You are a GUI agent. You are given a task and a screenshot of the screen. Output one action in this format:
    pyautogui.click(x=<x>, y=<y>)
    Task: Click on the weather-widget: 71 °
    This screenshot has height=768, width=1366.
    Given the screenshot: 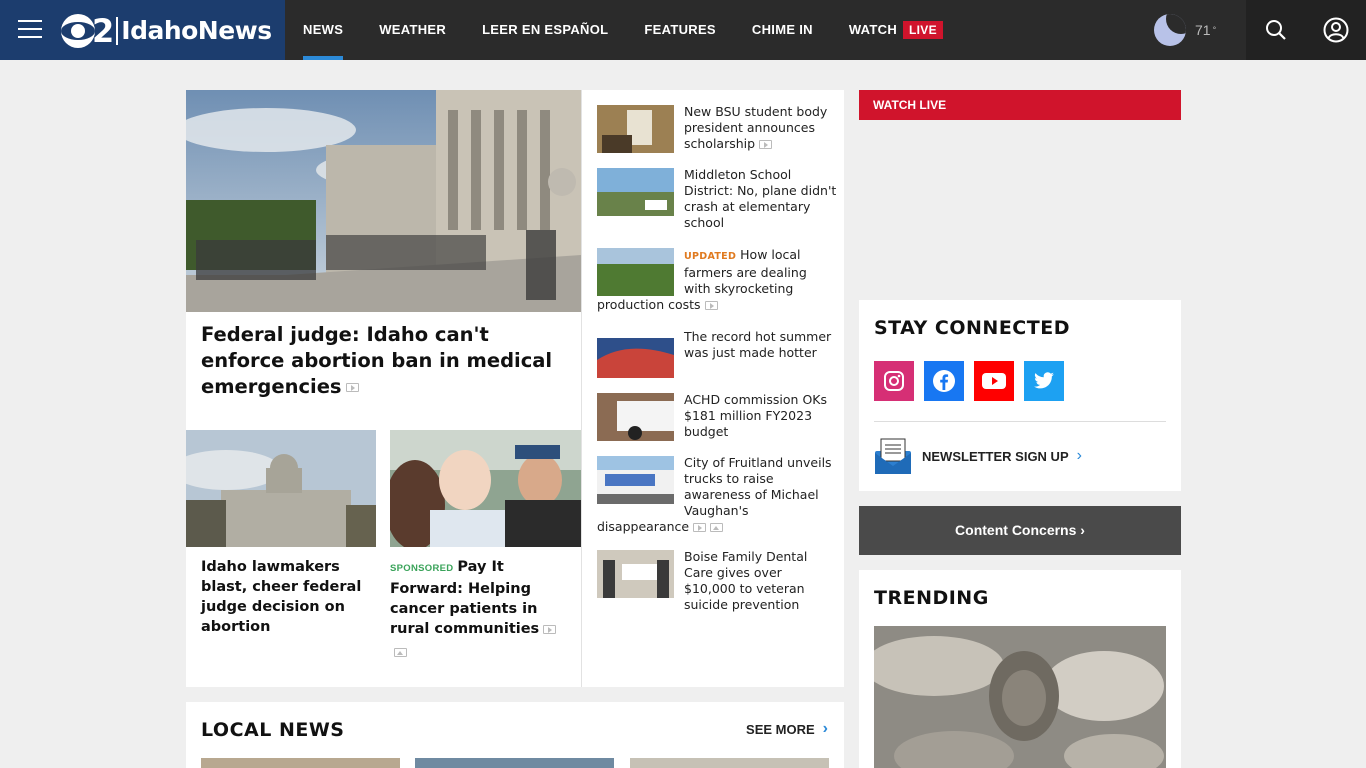 What is the action you would take?
    pyautogui.click(x=1185, y=30)
    